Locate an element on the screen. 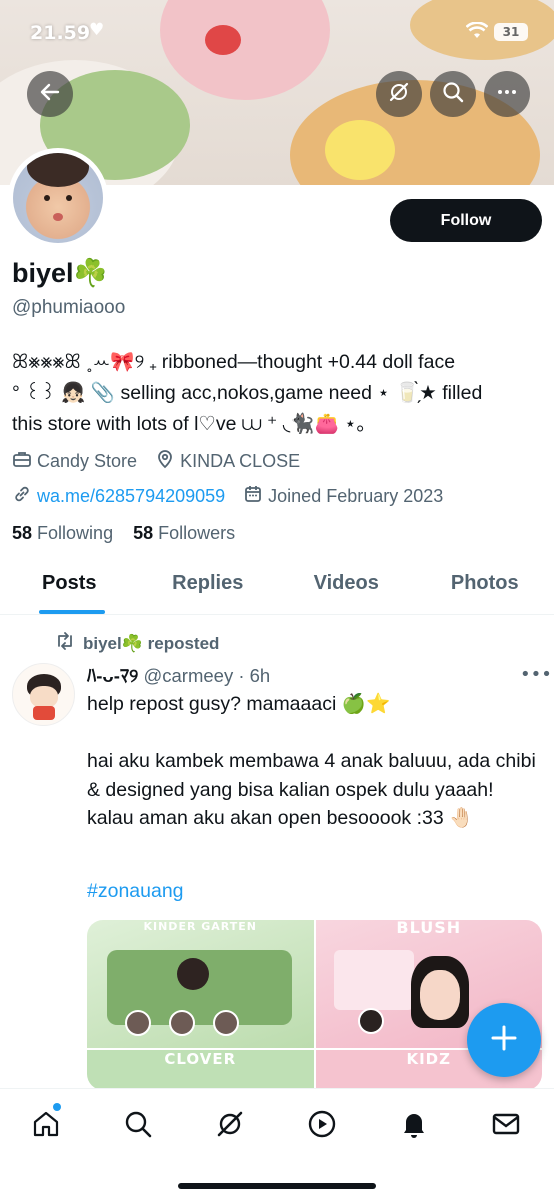 The width and height of the screenshot is (554, 1200). profile-tabs: Posts Replies Videos Photos is located at coordinates (277, 587).